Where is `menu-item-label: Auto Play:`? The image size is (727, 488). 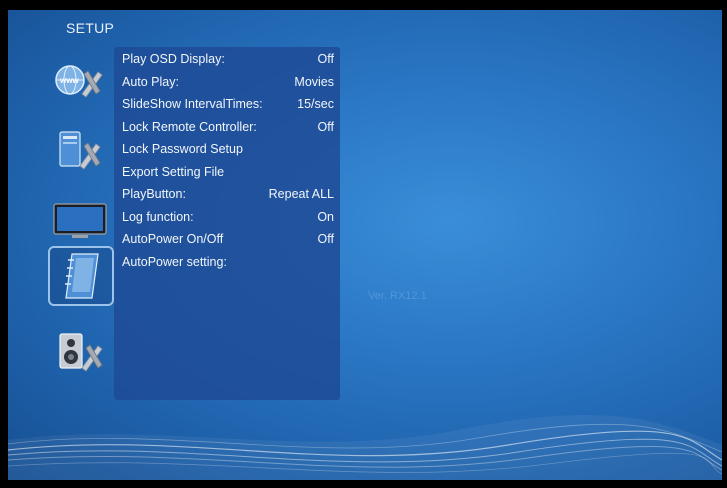
menu-item-label: Auto Play: is located at coordinates (150, 81).